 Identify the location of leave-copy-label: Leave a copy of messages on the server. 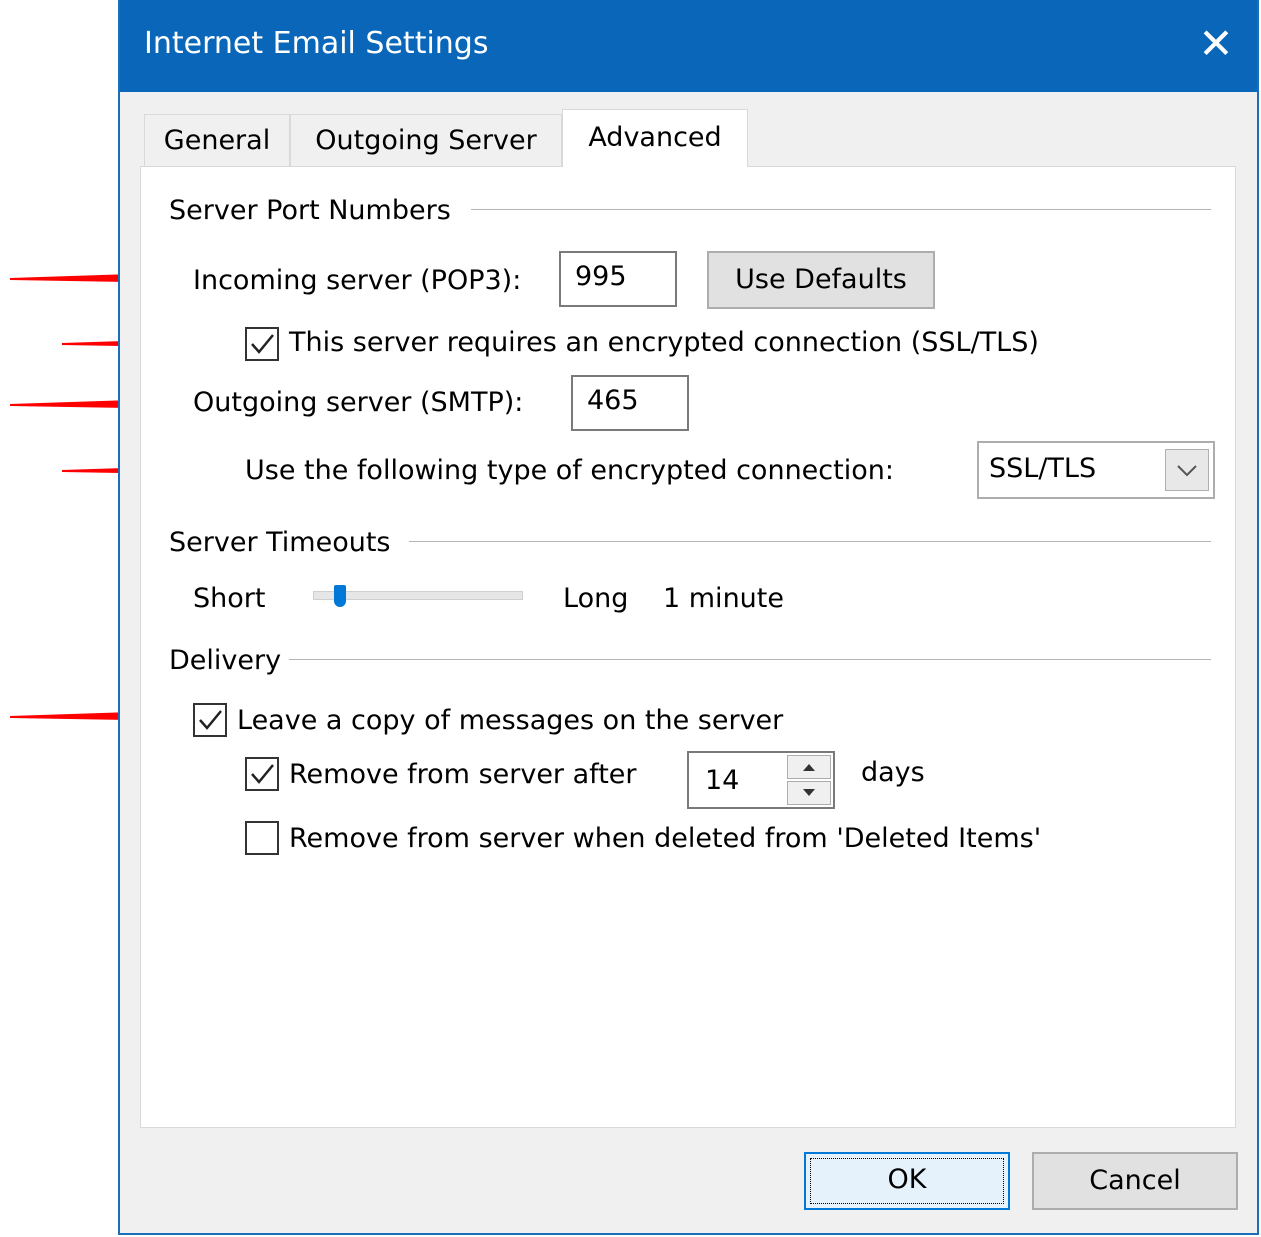
(510, 720).